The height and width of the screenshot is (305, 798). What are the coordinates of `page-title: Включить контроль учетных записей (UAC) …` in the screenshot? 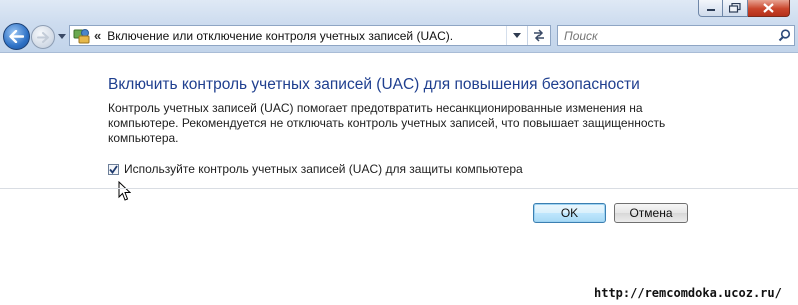 It's located at (374, 84).